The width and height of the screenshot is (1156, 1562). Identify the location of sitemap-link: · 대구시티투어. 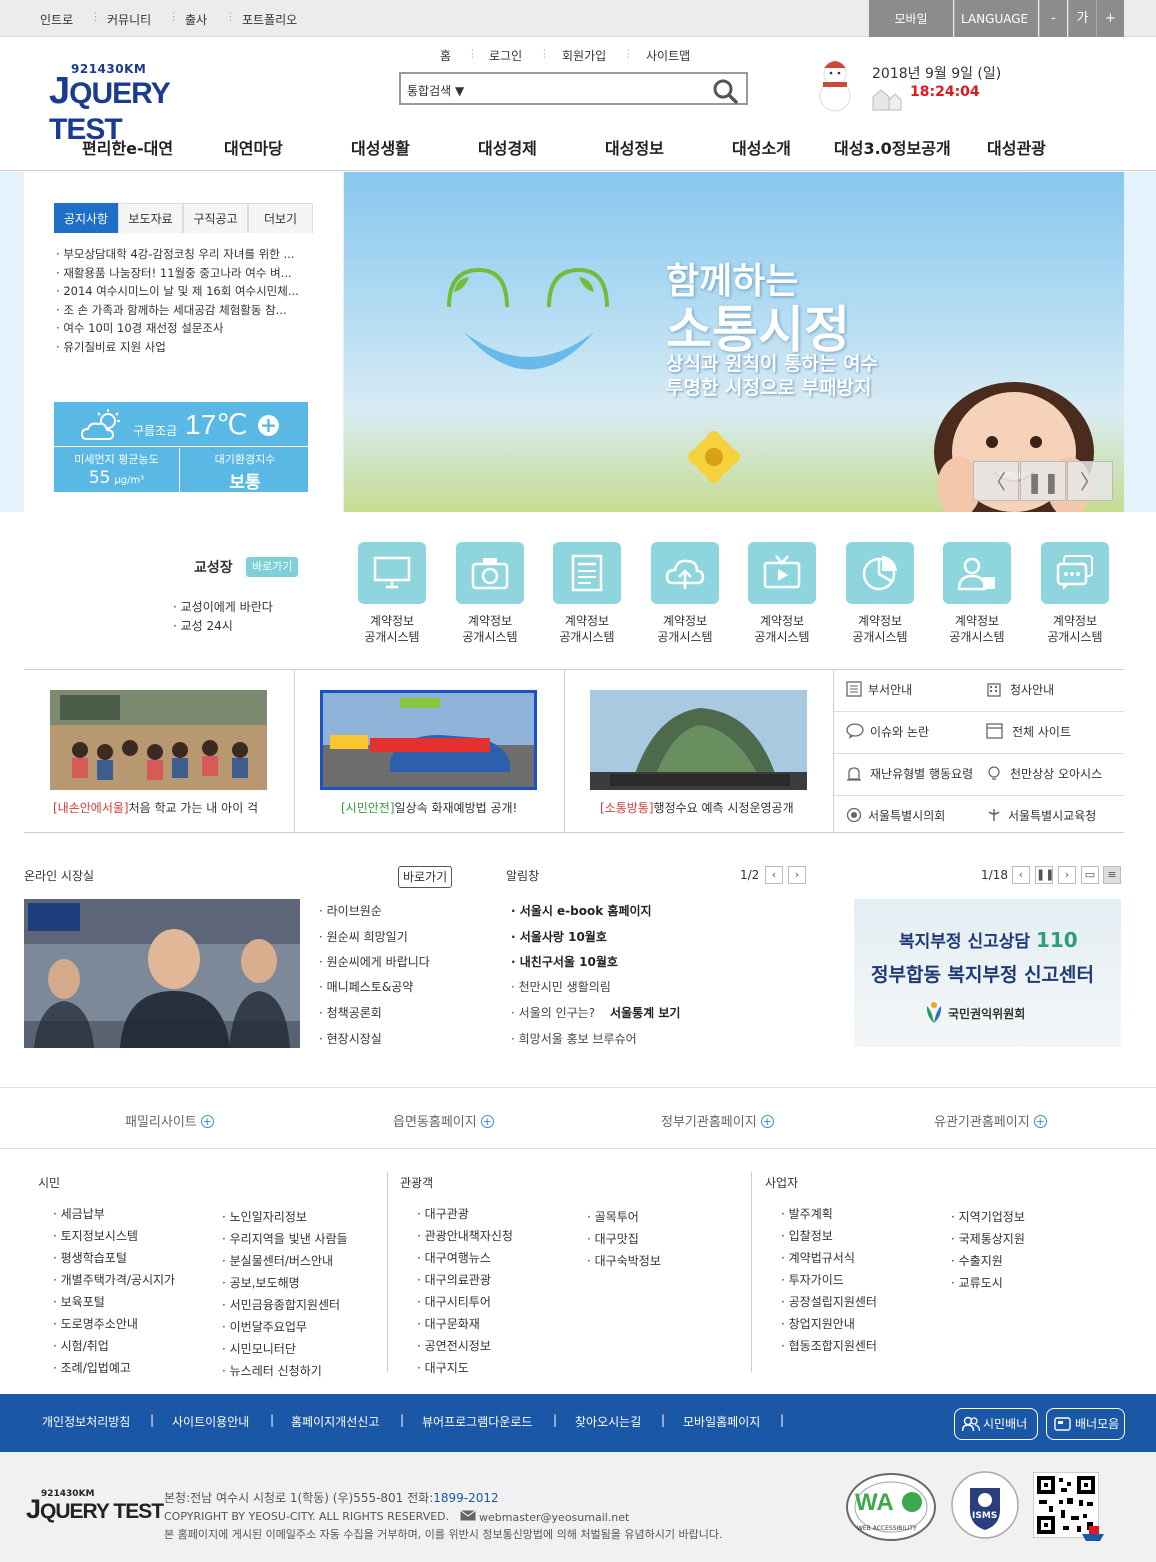
(454, 1301).